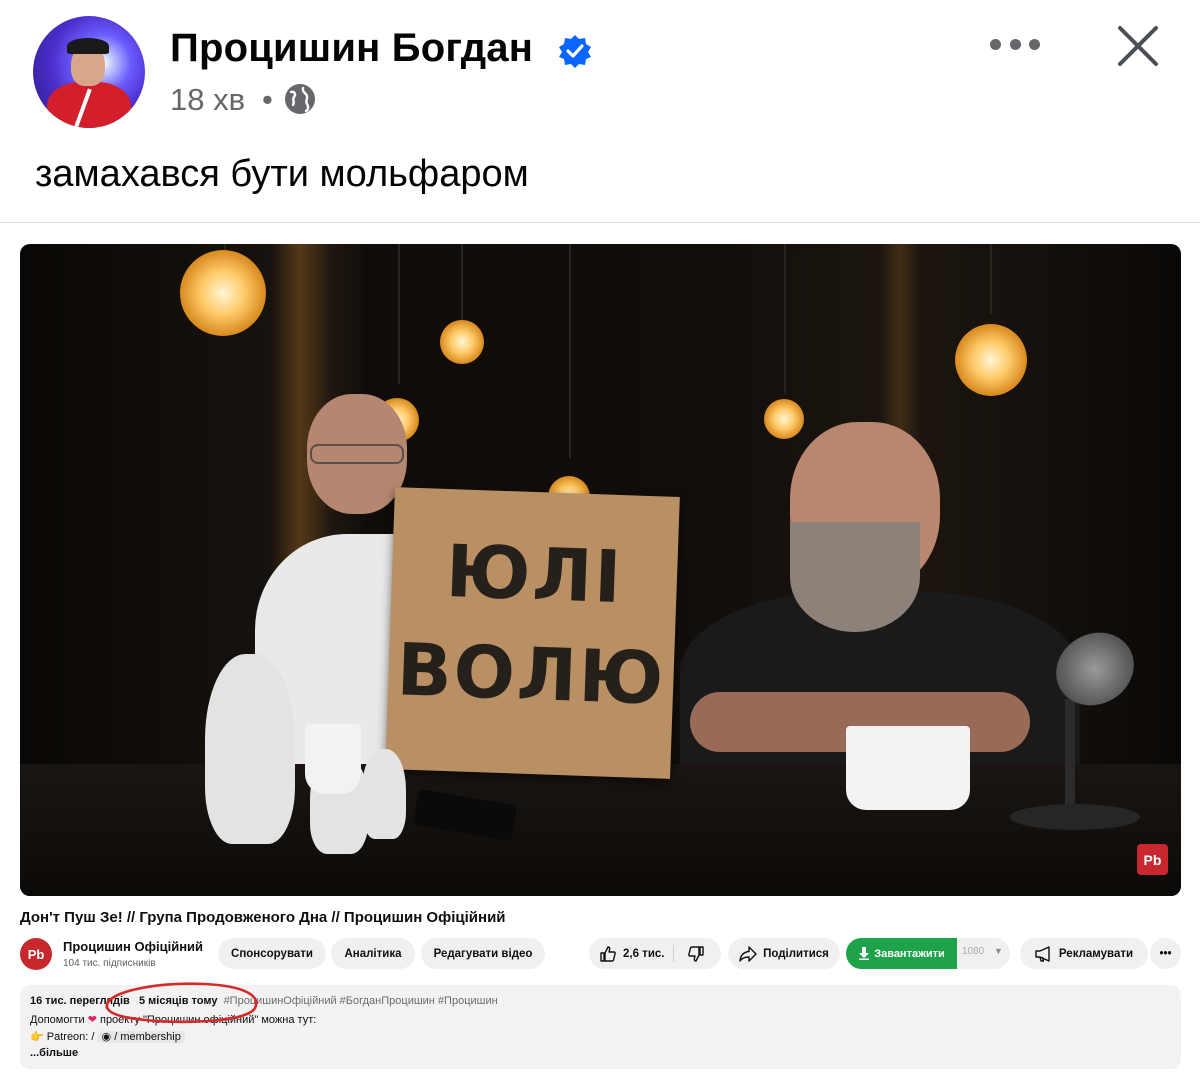 This screenshot has height=1075, width=1200. What do you see at coordinates (855, 577) in the screenshot?
I see `host-right-beard` at bounding box center [855, 577].